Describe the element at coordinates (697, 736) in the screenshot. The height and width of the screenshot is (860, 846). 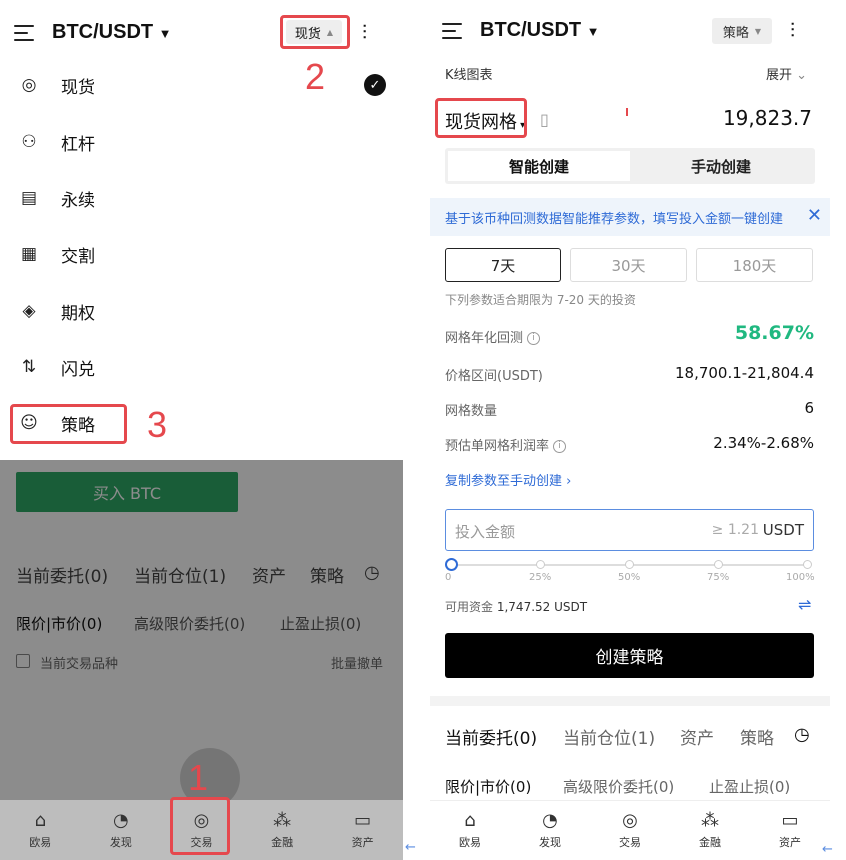
I see `tab-assets: 资产` at that location.